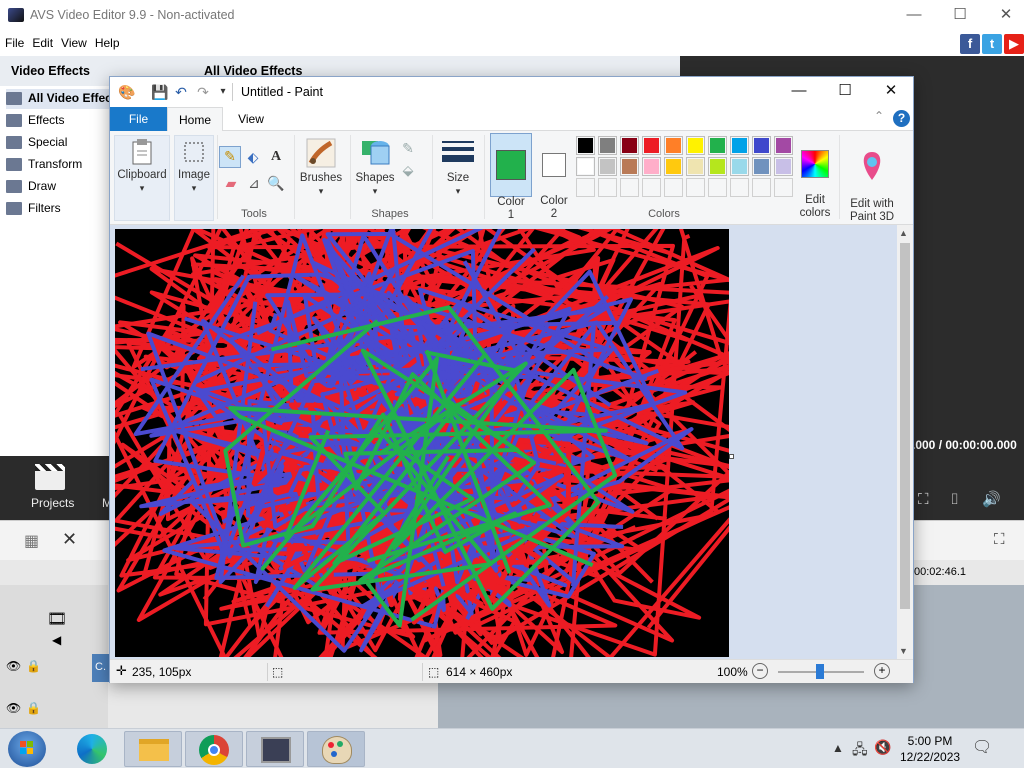 The image size is (1024, 768). I want to click on menu-file: File, so click(14, 40).